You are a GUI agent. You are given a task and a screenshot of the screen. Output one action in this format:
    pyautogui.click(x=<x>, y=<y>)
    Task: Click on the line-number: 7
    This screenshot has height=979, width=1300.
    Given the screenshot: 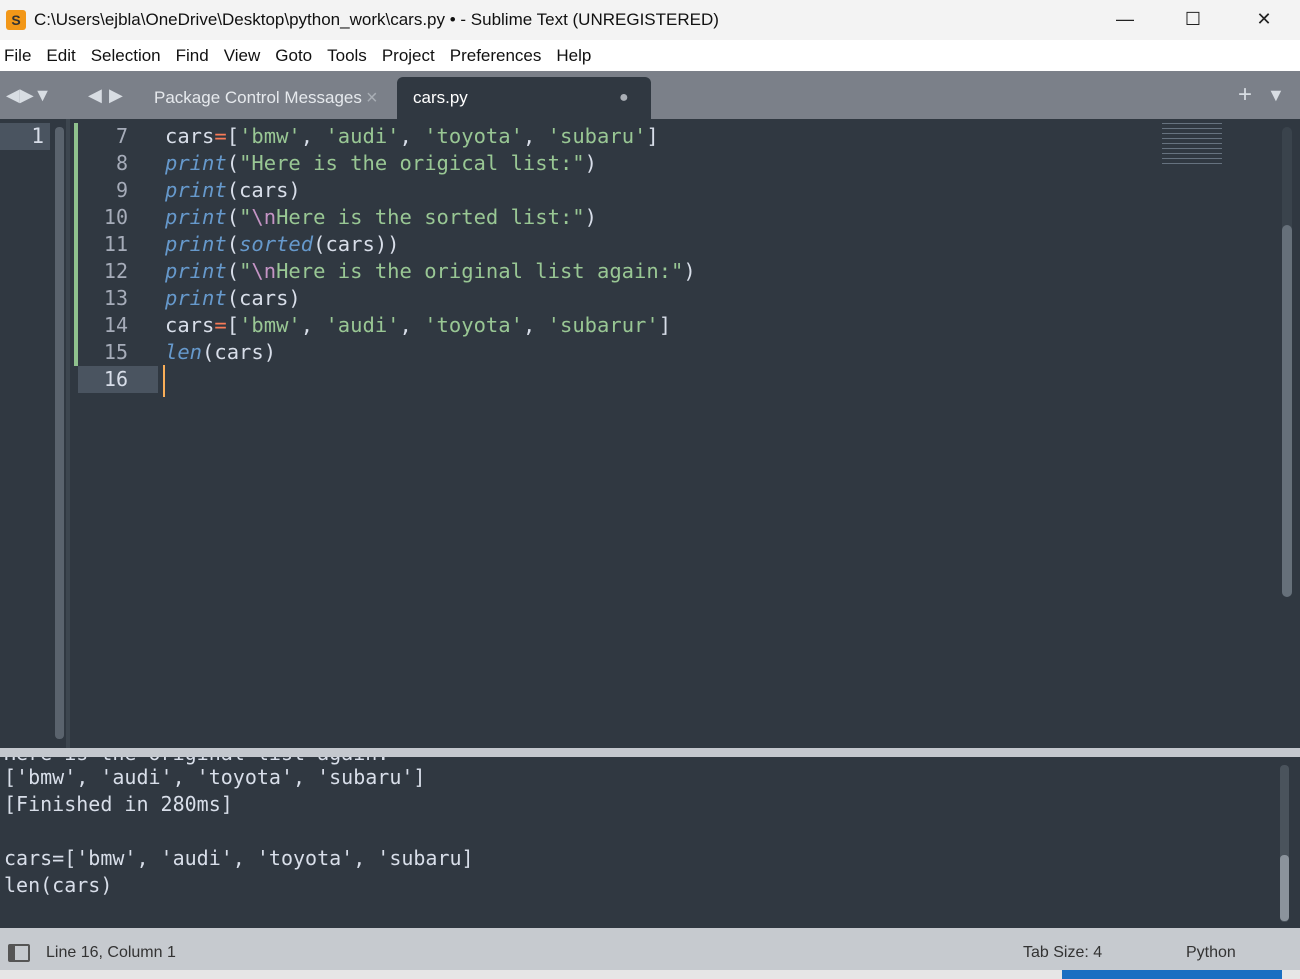 What is the action you would take?
    pyautogui.click(x=121, y=136)
    